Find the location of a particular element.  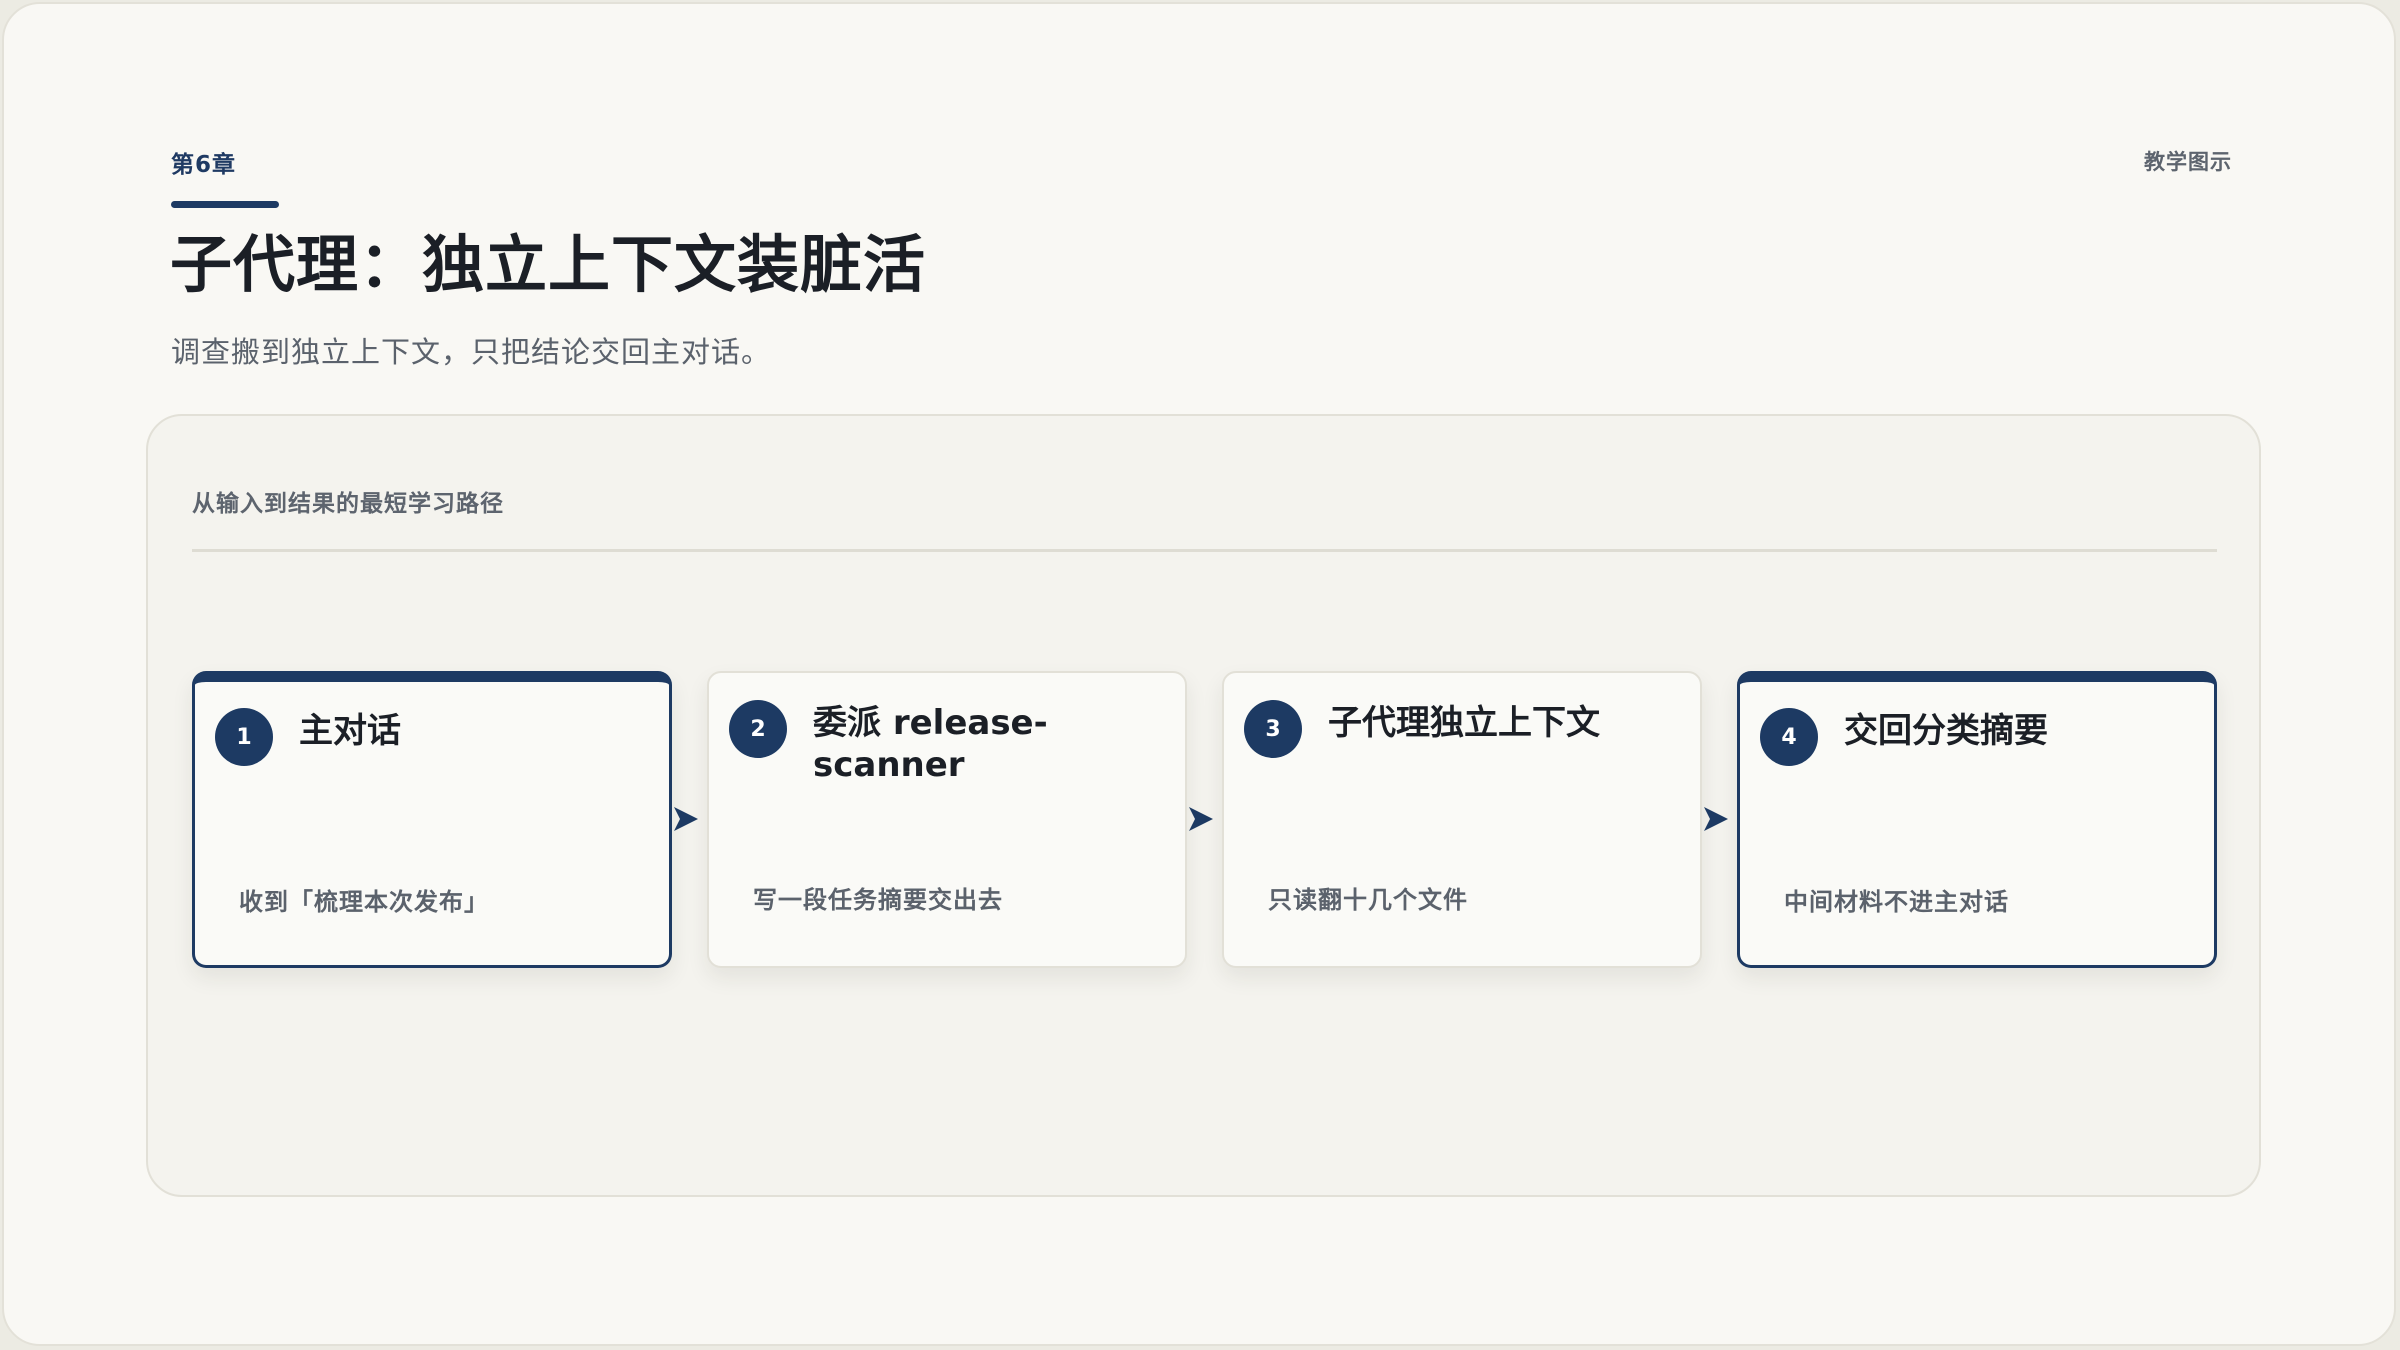

chapter-label: 第6章 is located at coordinates (204, 165).